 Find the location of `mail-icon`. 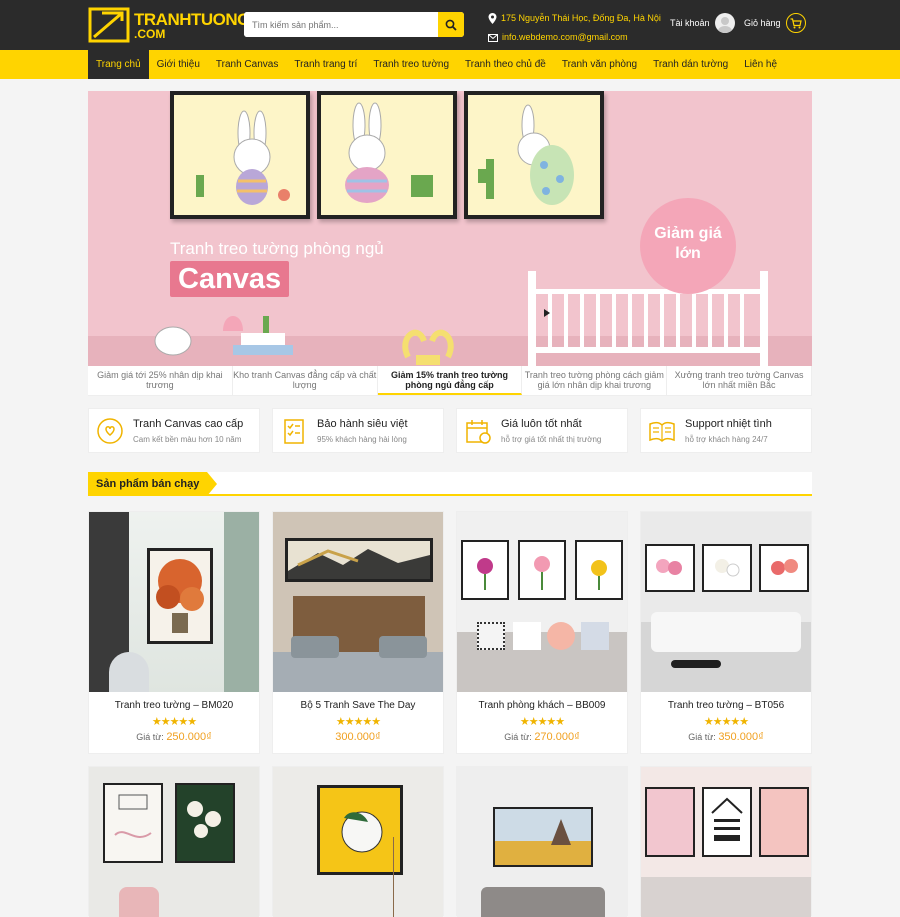

mail-icon is located at coordinates (493, 37).